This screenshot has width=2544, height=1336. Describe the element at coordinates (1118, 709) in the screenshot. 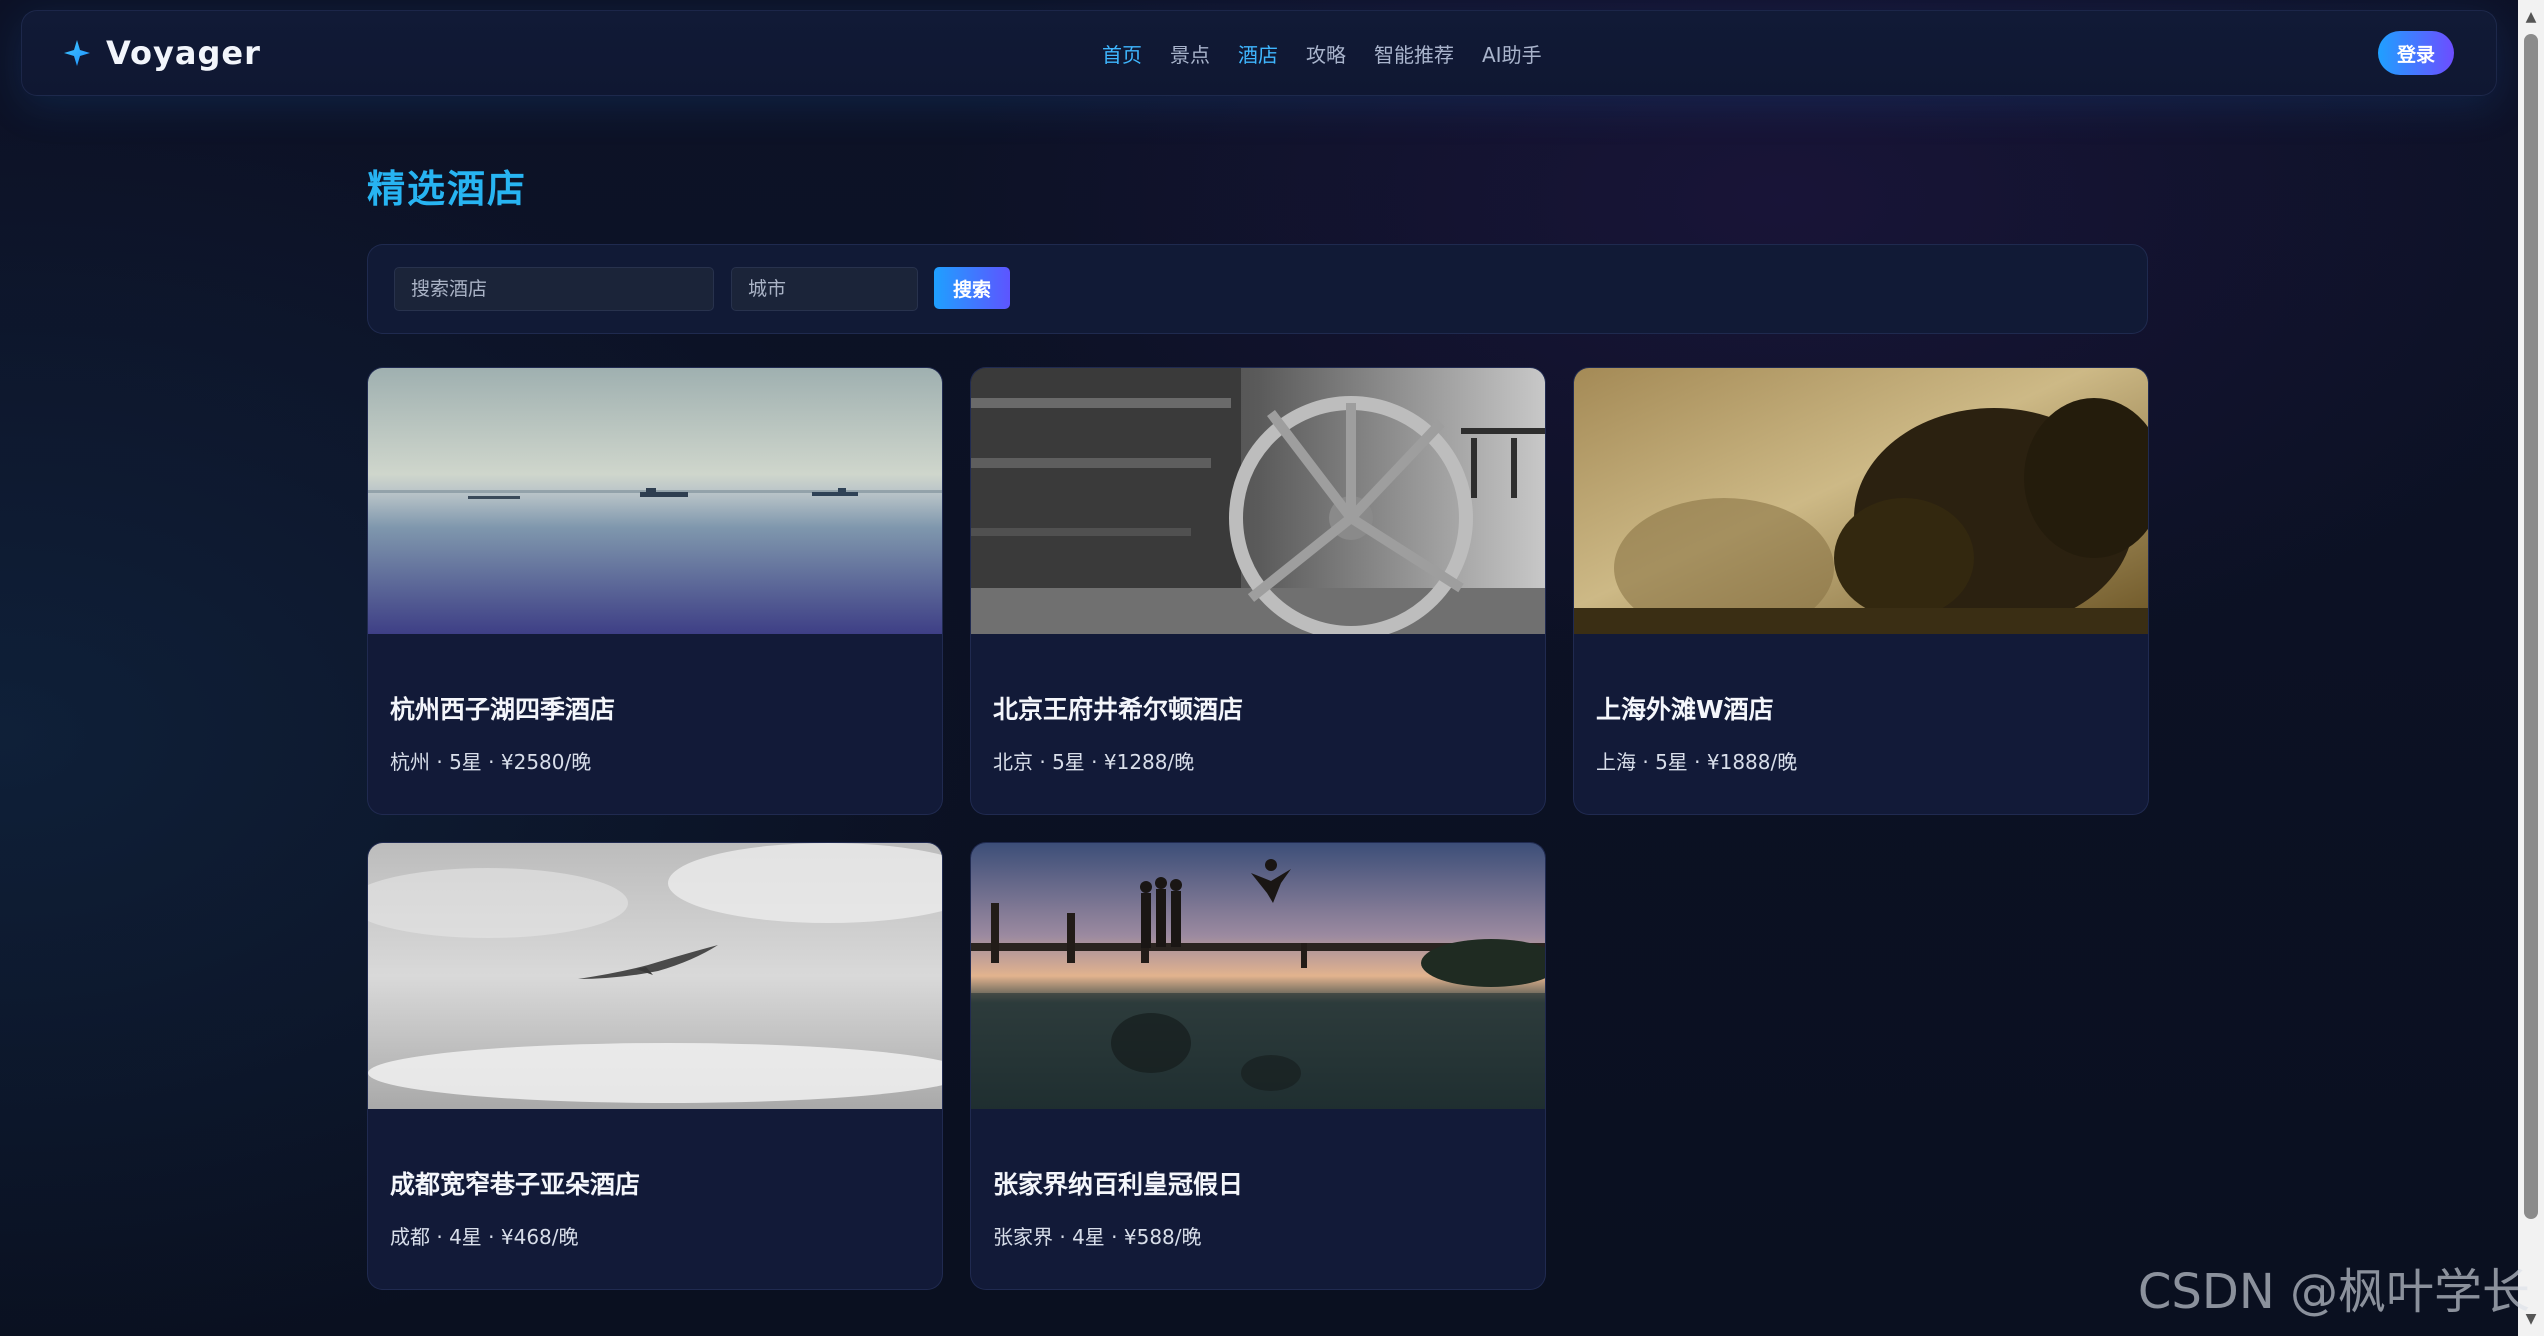

I see `hotel-name: 北京王府井希尔顿酒店` at that location.